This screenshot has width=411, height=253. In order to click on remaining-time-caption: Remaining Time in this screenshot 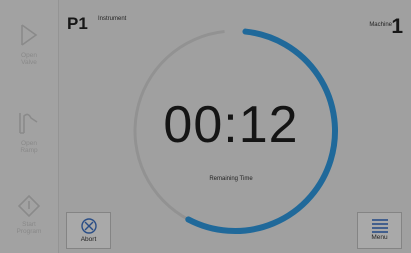, I will do `click(231, 179)`.